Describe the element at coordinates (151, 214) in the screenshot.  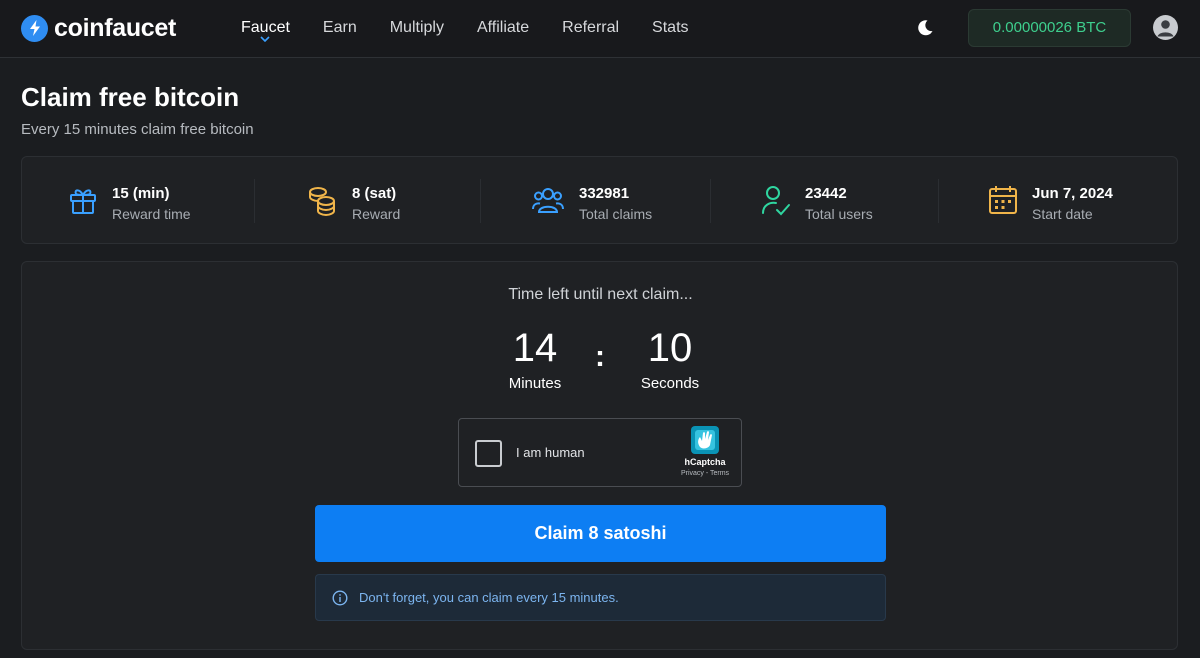
I see `stat-label: Reward time` at that location.